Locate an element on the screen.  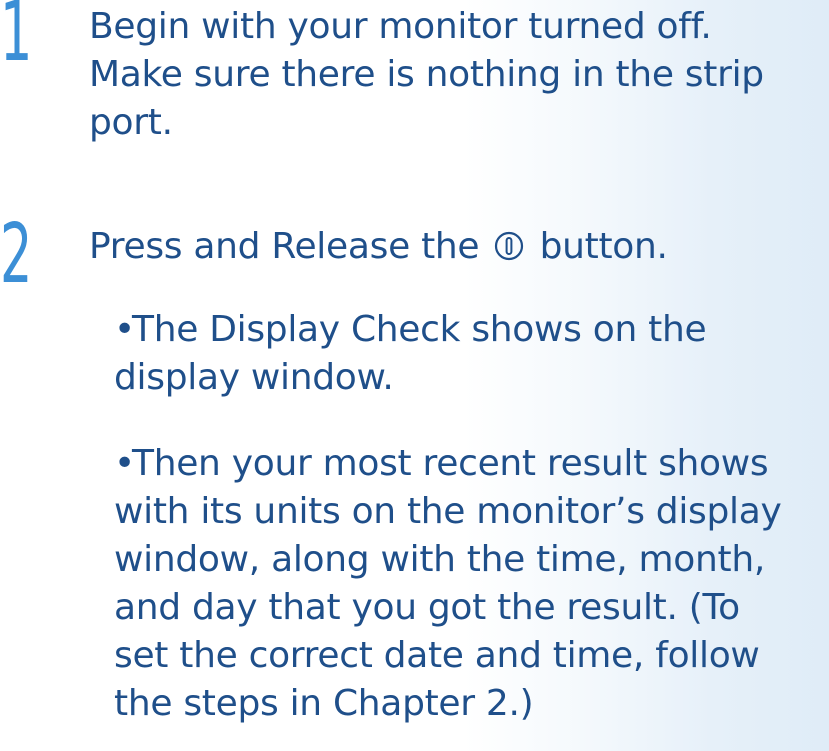
step-number: 2 is located at coordinates (16, 254).